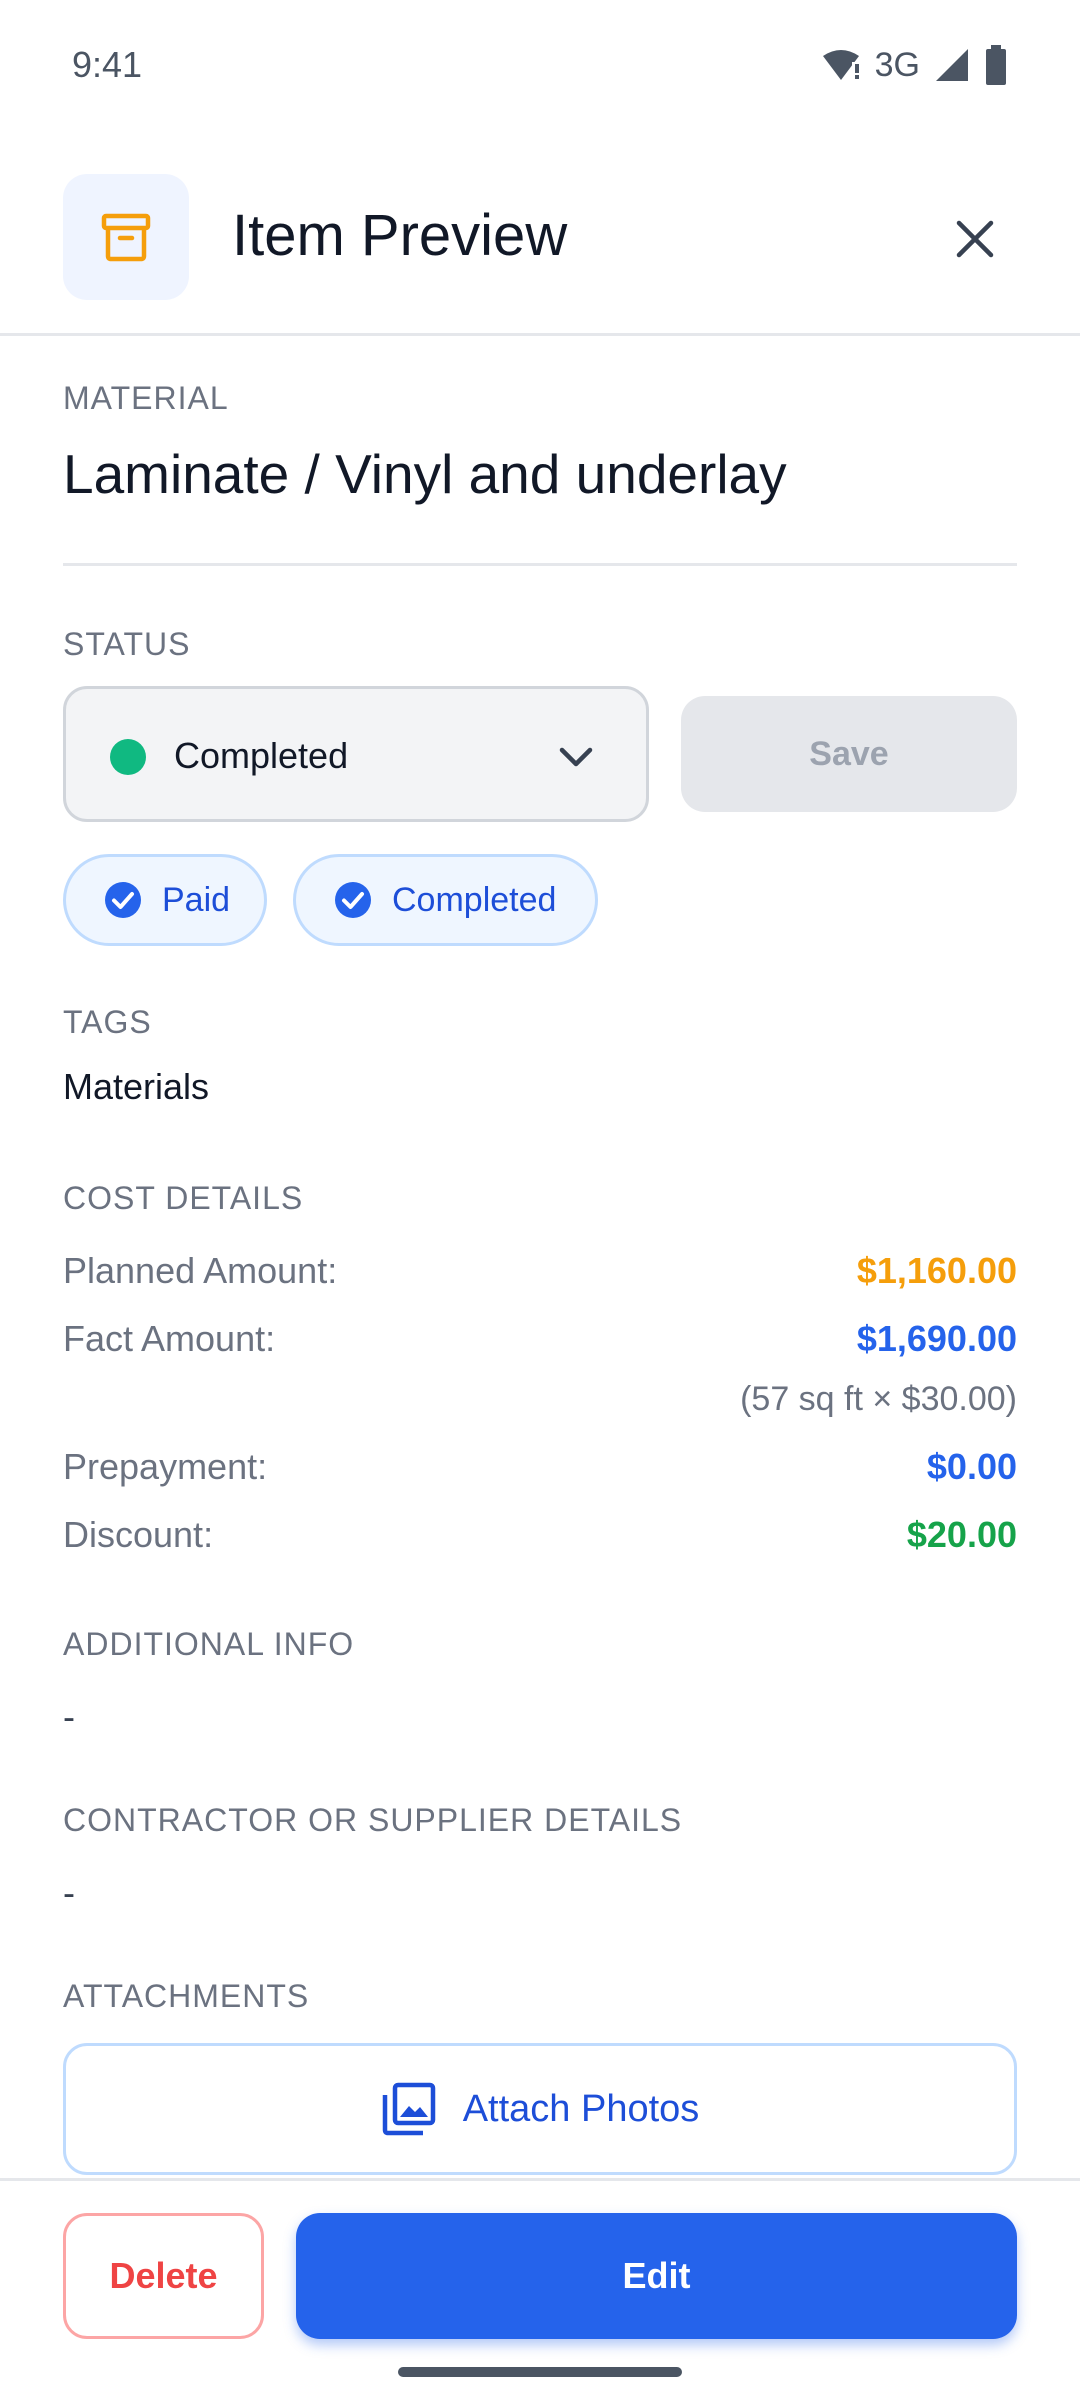 Image resolution: width=1080 pixels, height=2400 pixels. What do you see at coordinates (128, 757) in the screenshot?
I see `status-dot` at bounding box center [128, 757].